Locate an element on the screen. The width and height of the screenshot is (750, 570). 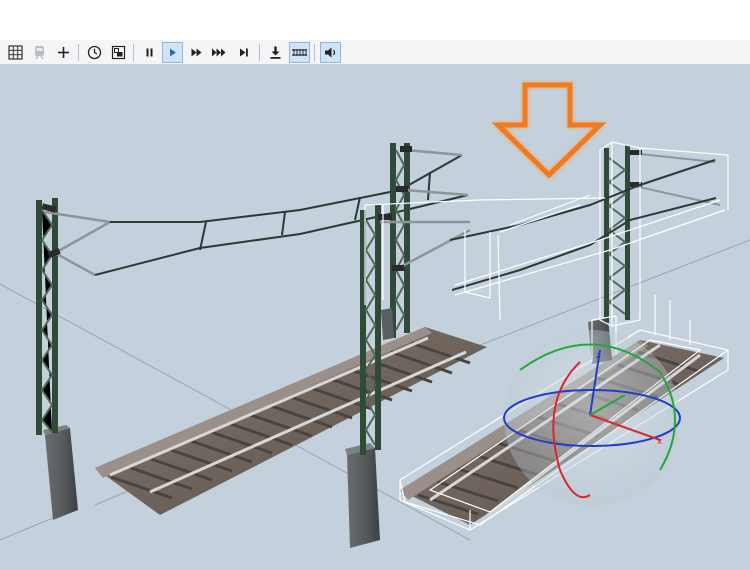
step-forward-button is located at coordinates (243, 52).